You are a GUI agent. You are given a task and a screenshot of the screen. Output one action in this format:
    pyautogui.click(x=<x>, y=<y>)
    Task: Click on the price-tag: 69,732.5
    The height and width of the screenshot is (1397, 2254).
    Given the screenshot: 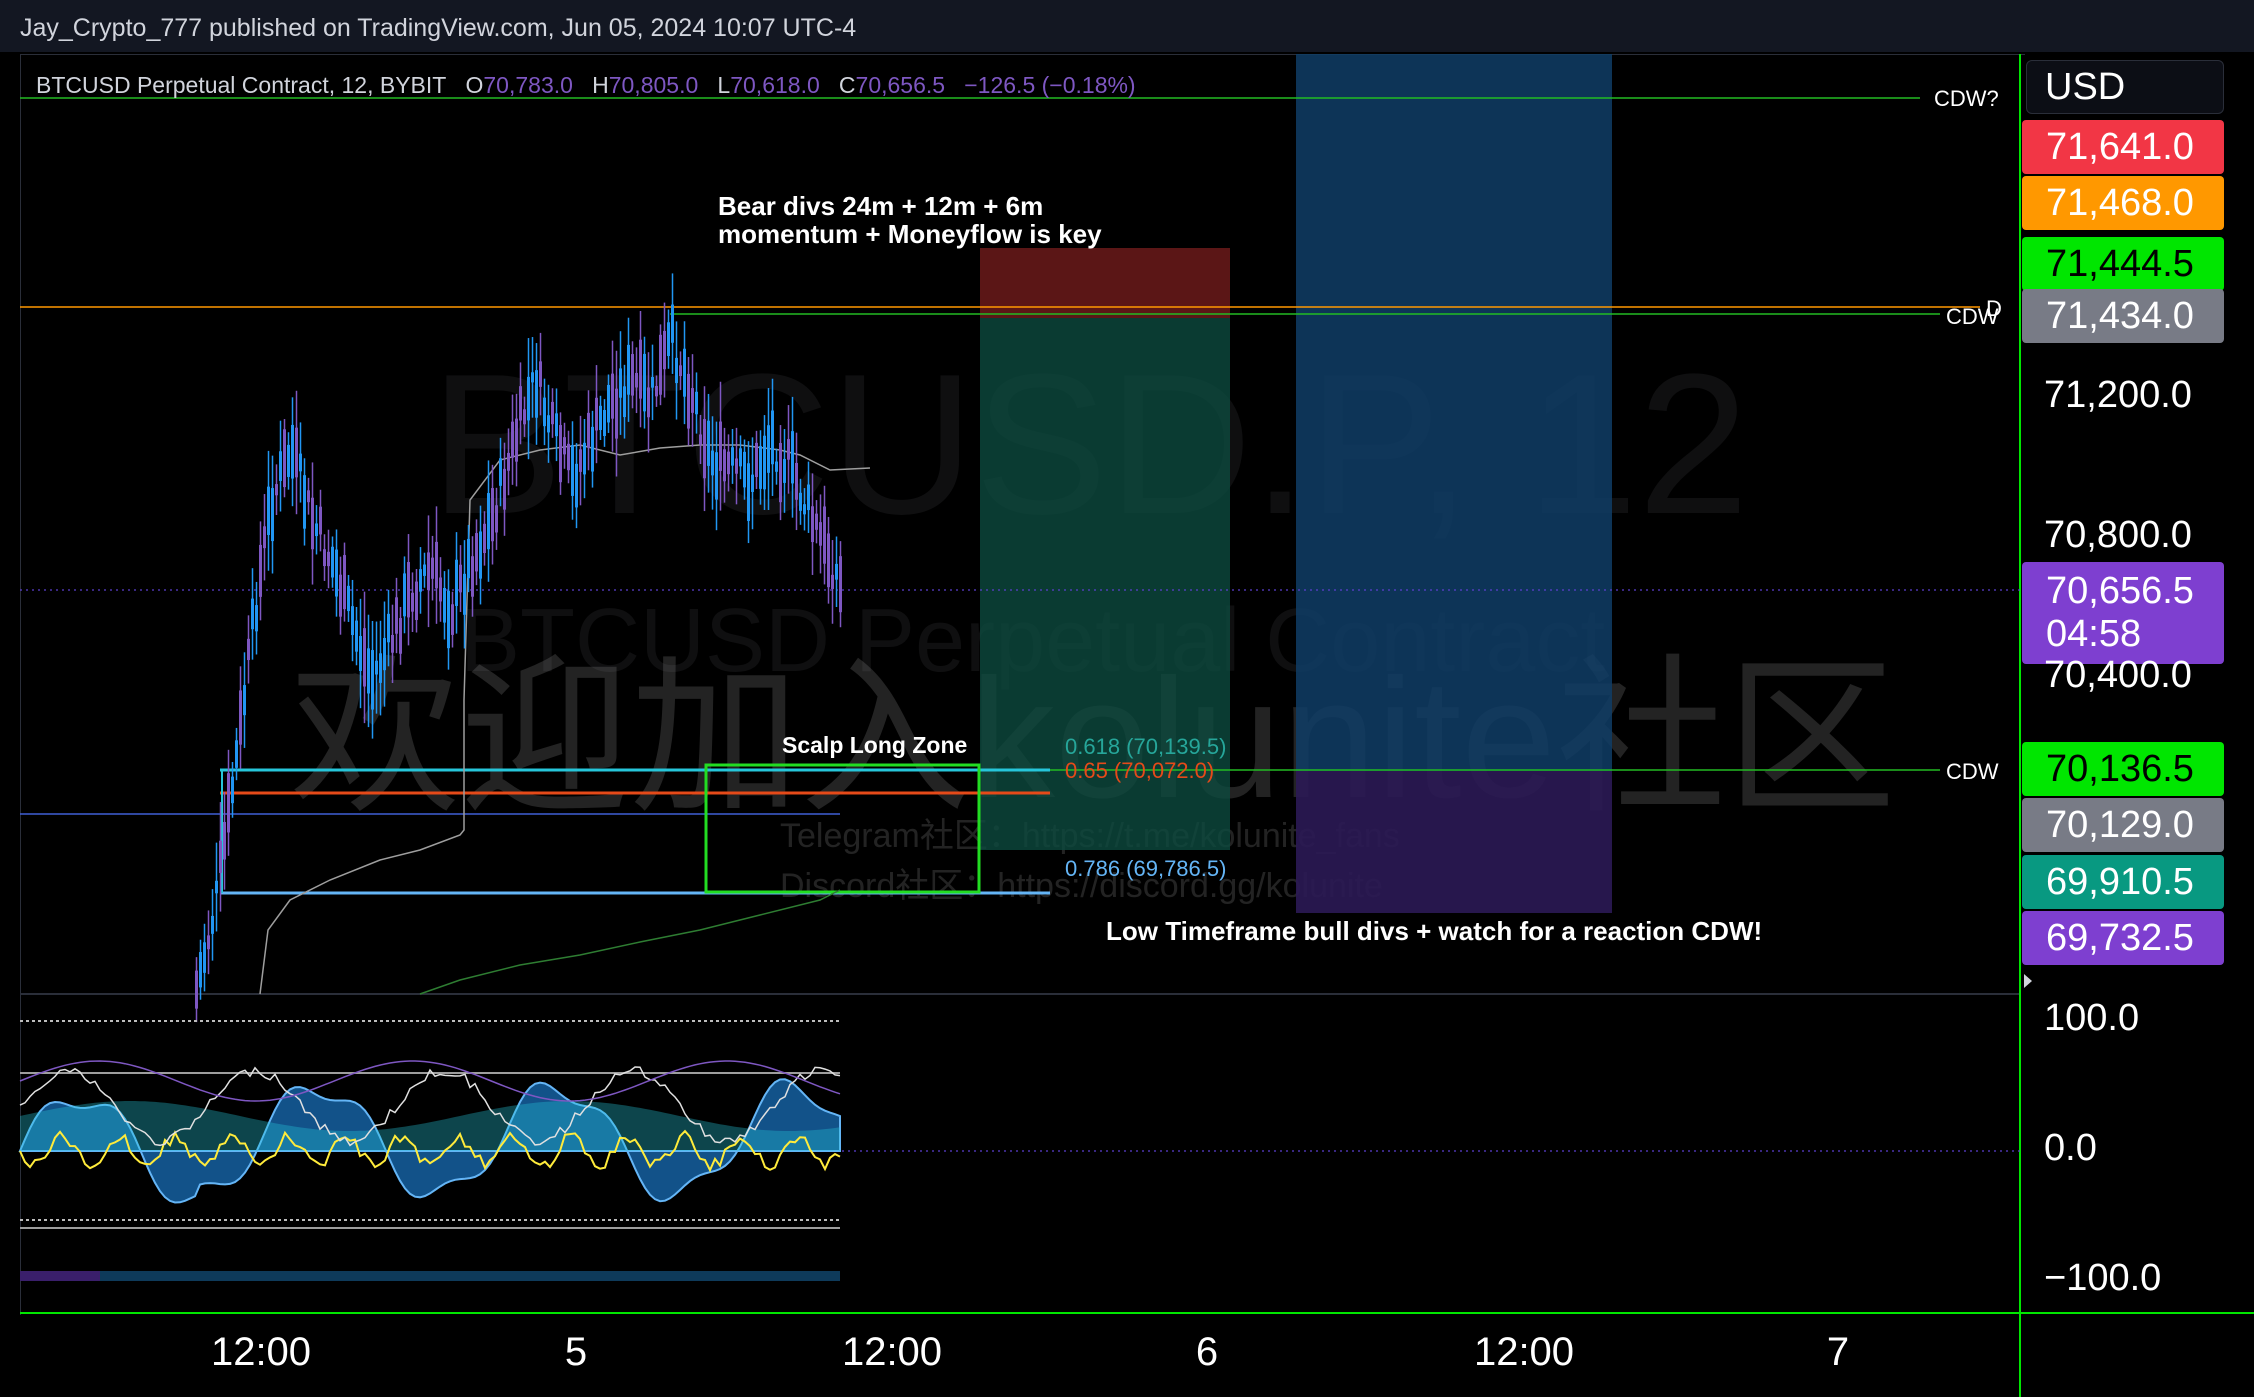 What is the action you would take?
    pyautogui.click(x=2123, y=938)
    